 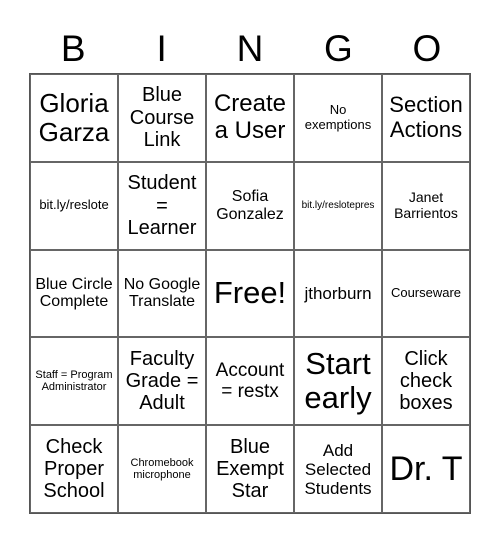 What do you see at coordinates (162, 205) in the screenshot?
I see `bingo-cell: Student = Learner` at bounding box center [162, 205].